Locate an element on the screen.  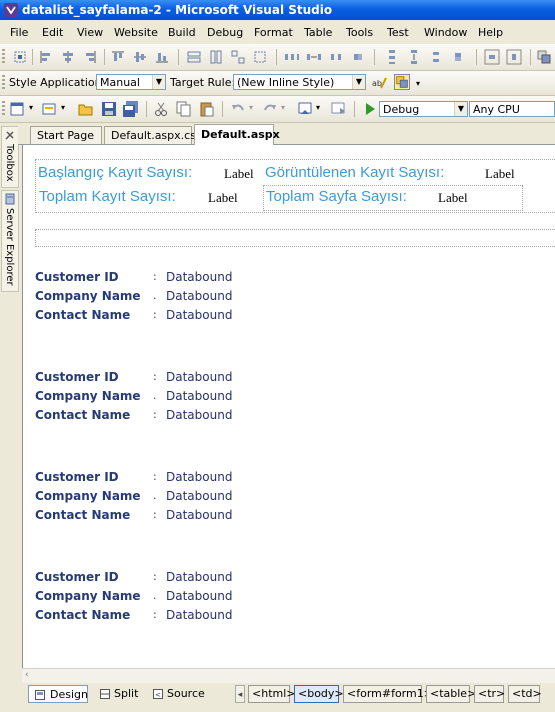
align-centers-icon is located at coordinates (68, 57).